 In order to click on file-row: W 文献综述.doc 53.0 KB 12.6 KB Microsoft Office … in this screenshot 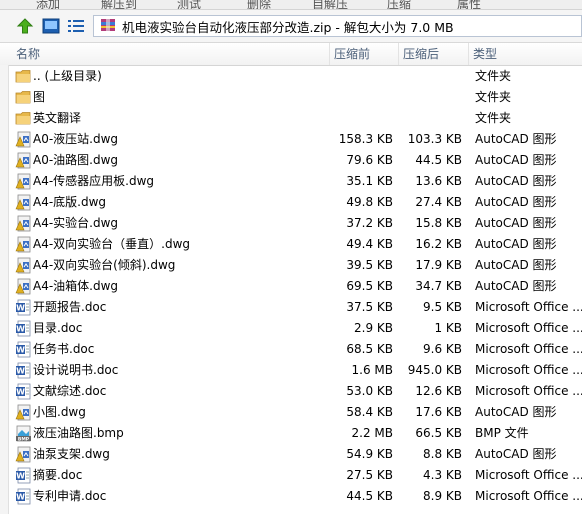, I will do `click(291, 391)`.